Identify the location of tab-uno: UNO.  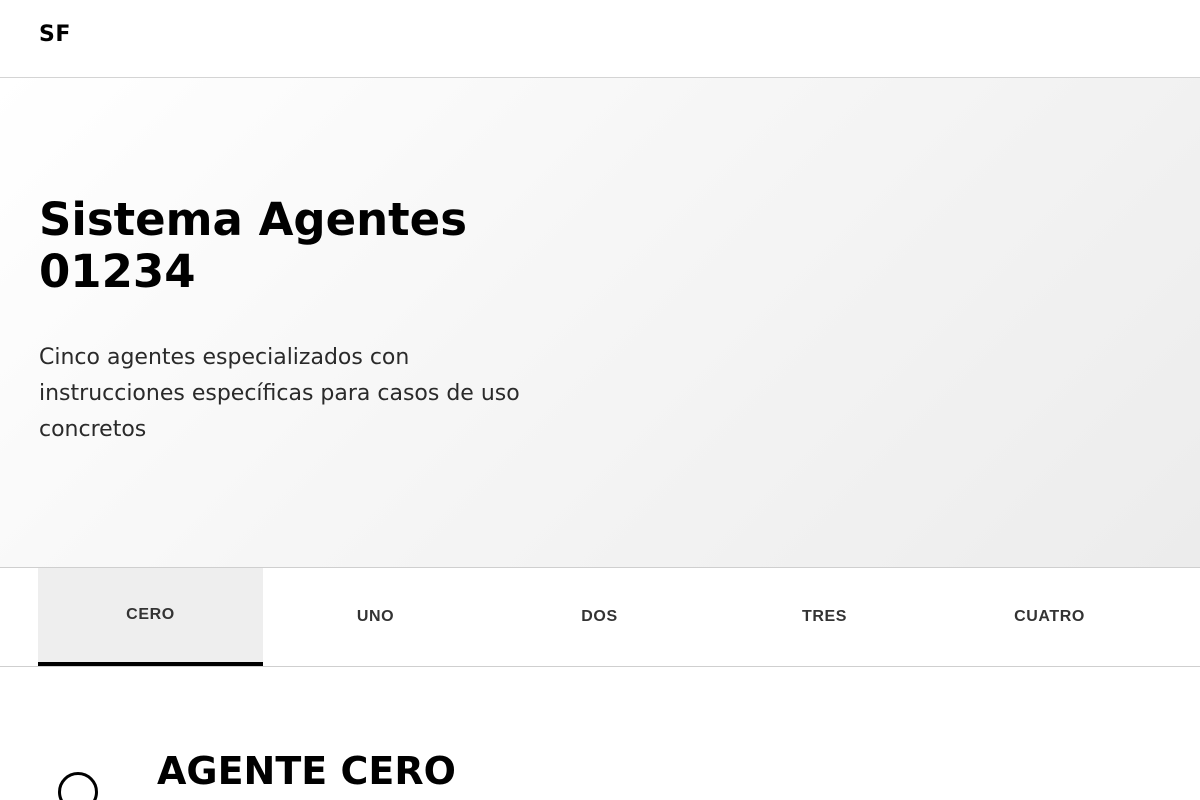
(375, 617).